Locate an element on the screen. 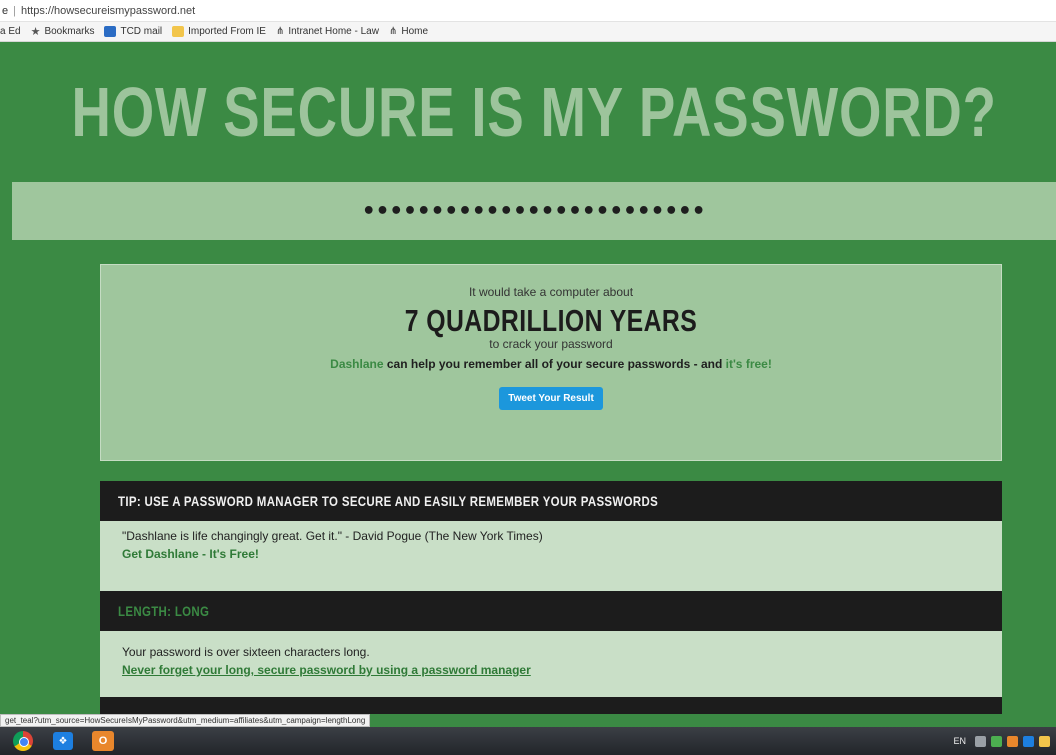 The height and width of the screenshot is (755, 1056). dropbox-icon: ❖ is located at coordinates (63, 741).